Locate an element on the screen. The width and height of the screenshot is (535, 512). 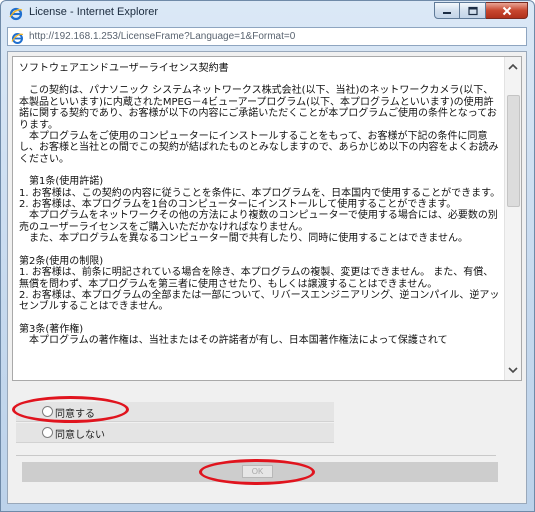
chevron-down-icon is located at coordinates (513, 370).